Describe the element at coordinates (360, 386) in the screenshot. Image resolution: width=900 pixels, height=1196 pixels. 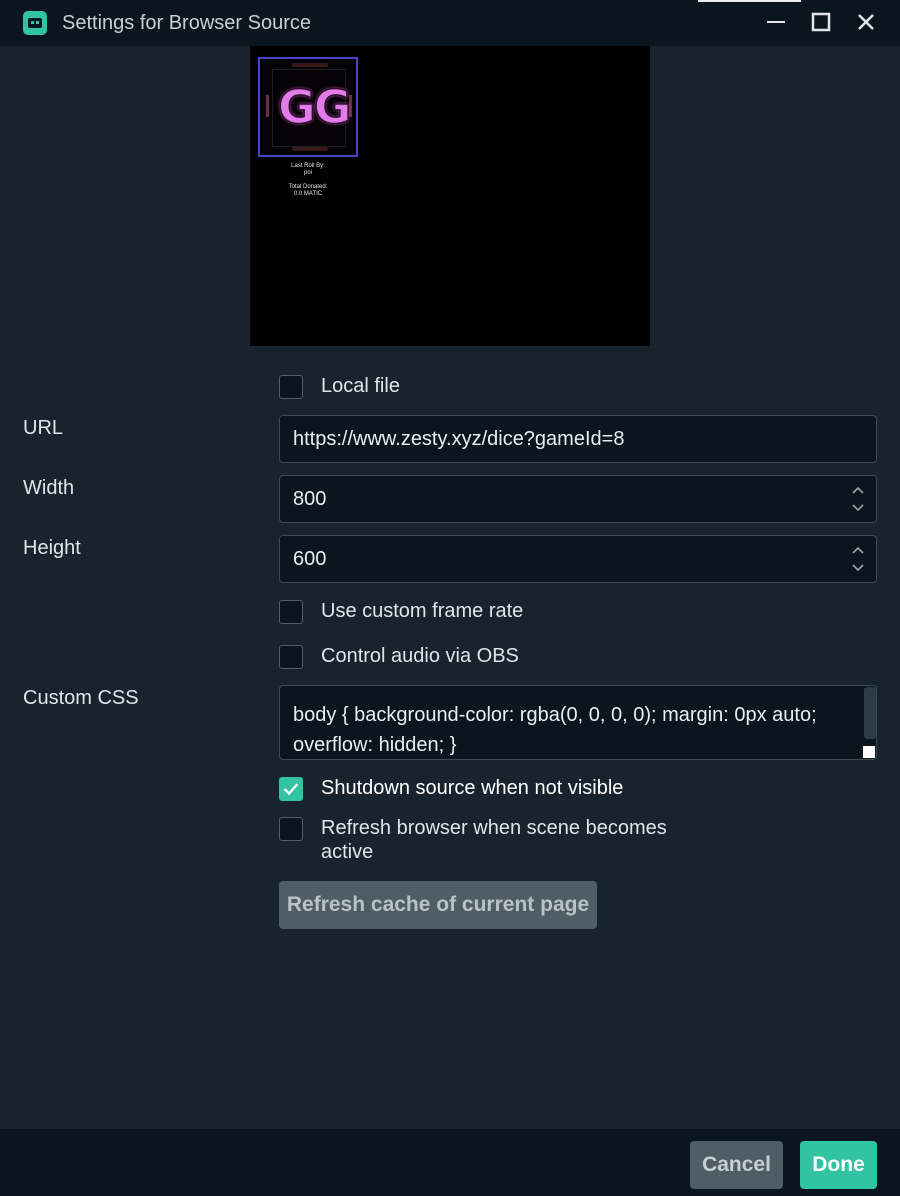
I see `local-file-label: Local file` at that location.